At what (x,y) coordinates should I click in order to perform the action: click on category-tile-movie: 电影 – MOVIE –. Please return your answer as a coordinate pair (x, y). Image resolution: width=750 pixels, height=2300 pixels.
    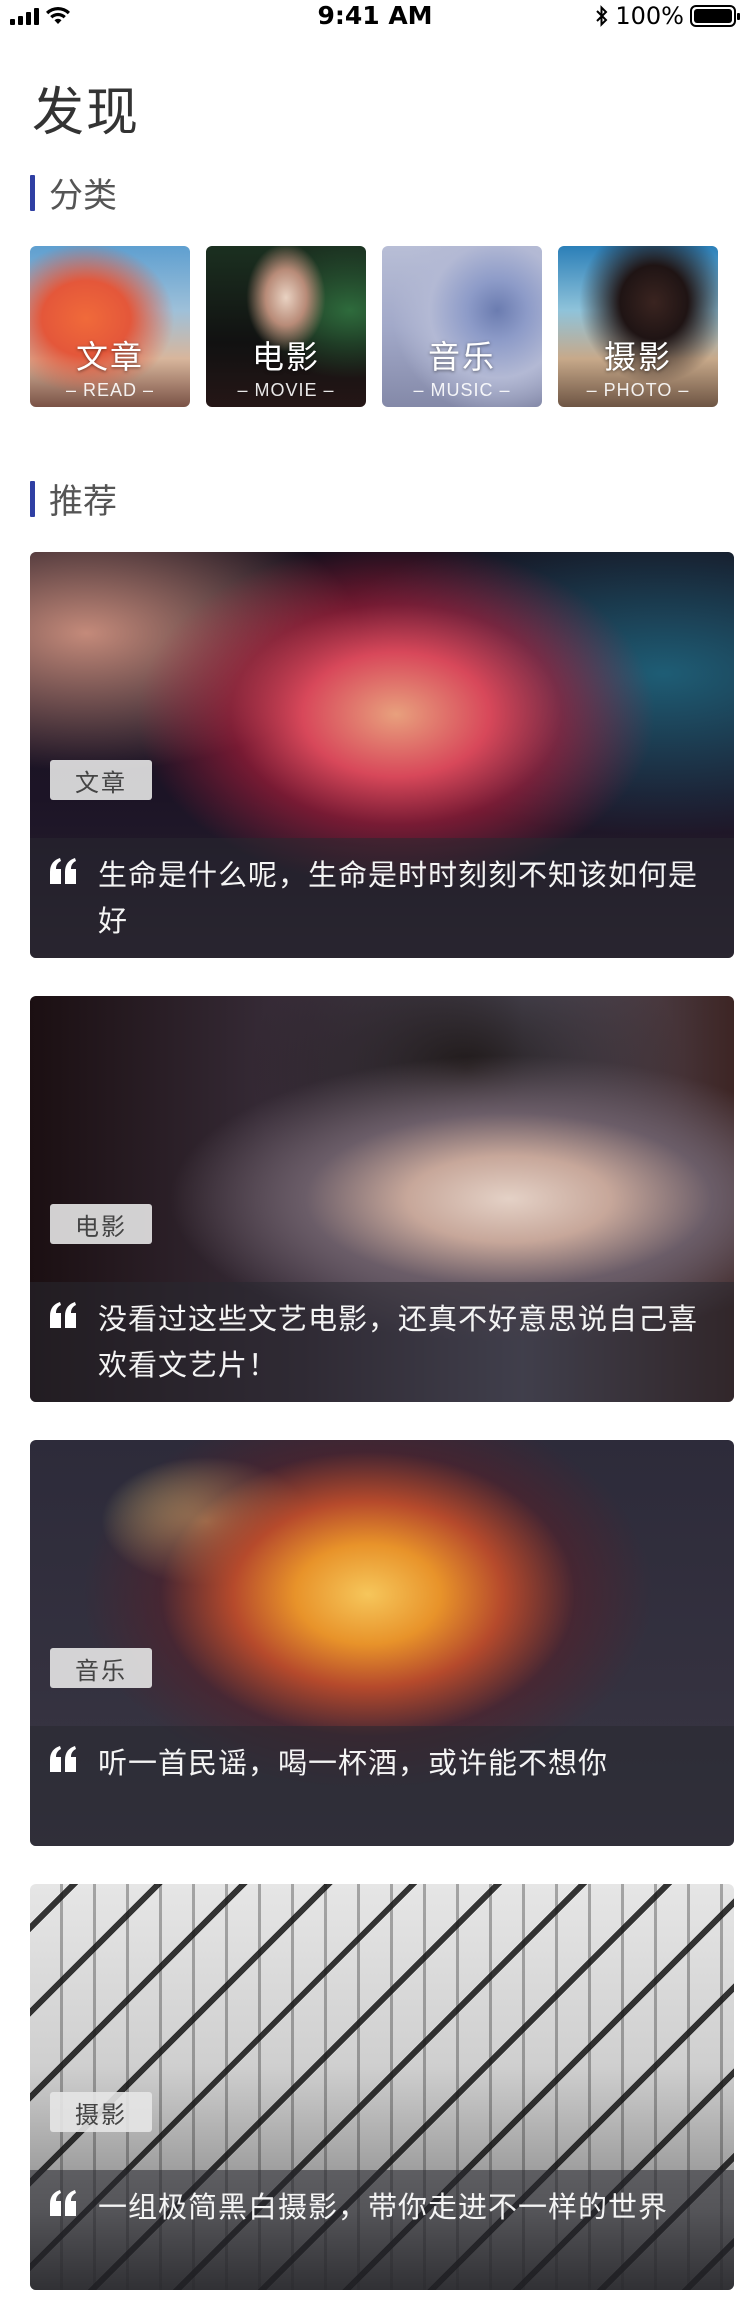
    Looking at the image, I should click on (286, 326).